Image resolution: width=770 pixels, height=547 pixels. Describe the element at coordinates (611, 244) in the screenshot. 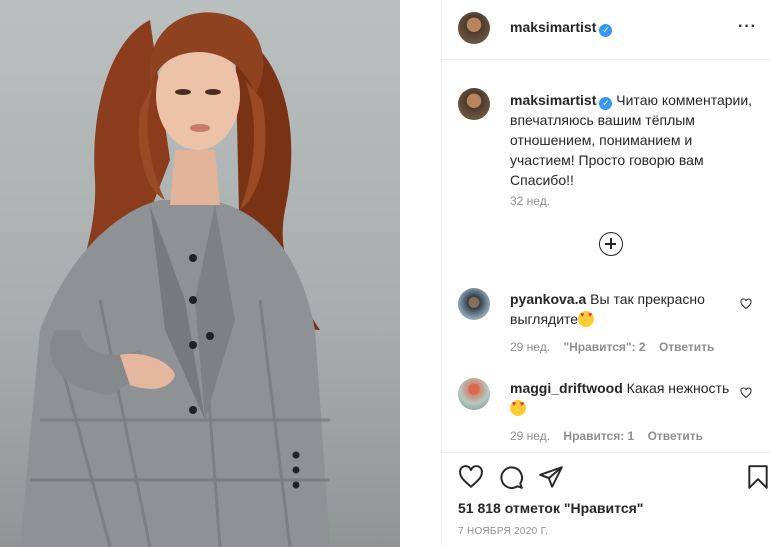

I see `plus-circle-icon` at that location.